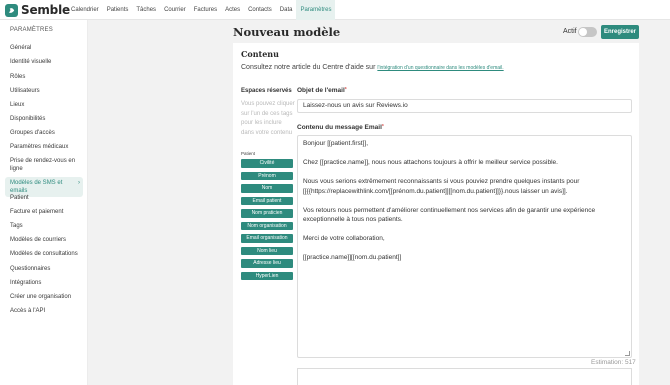 The image size is (670, 385). What do you see at coordinates (267, 175) in the screenshot?
I see `tag-prenom: Prénom` at bounding box center [267, 175].